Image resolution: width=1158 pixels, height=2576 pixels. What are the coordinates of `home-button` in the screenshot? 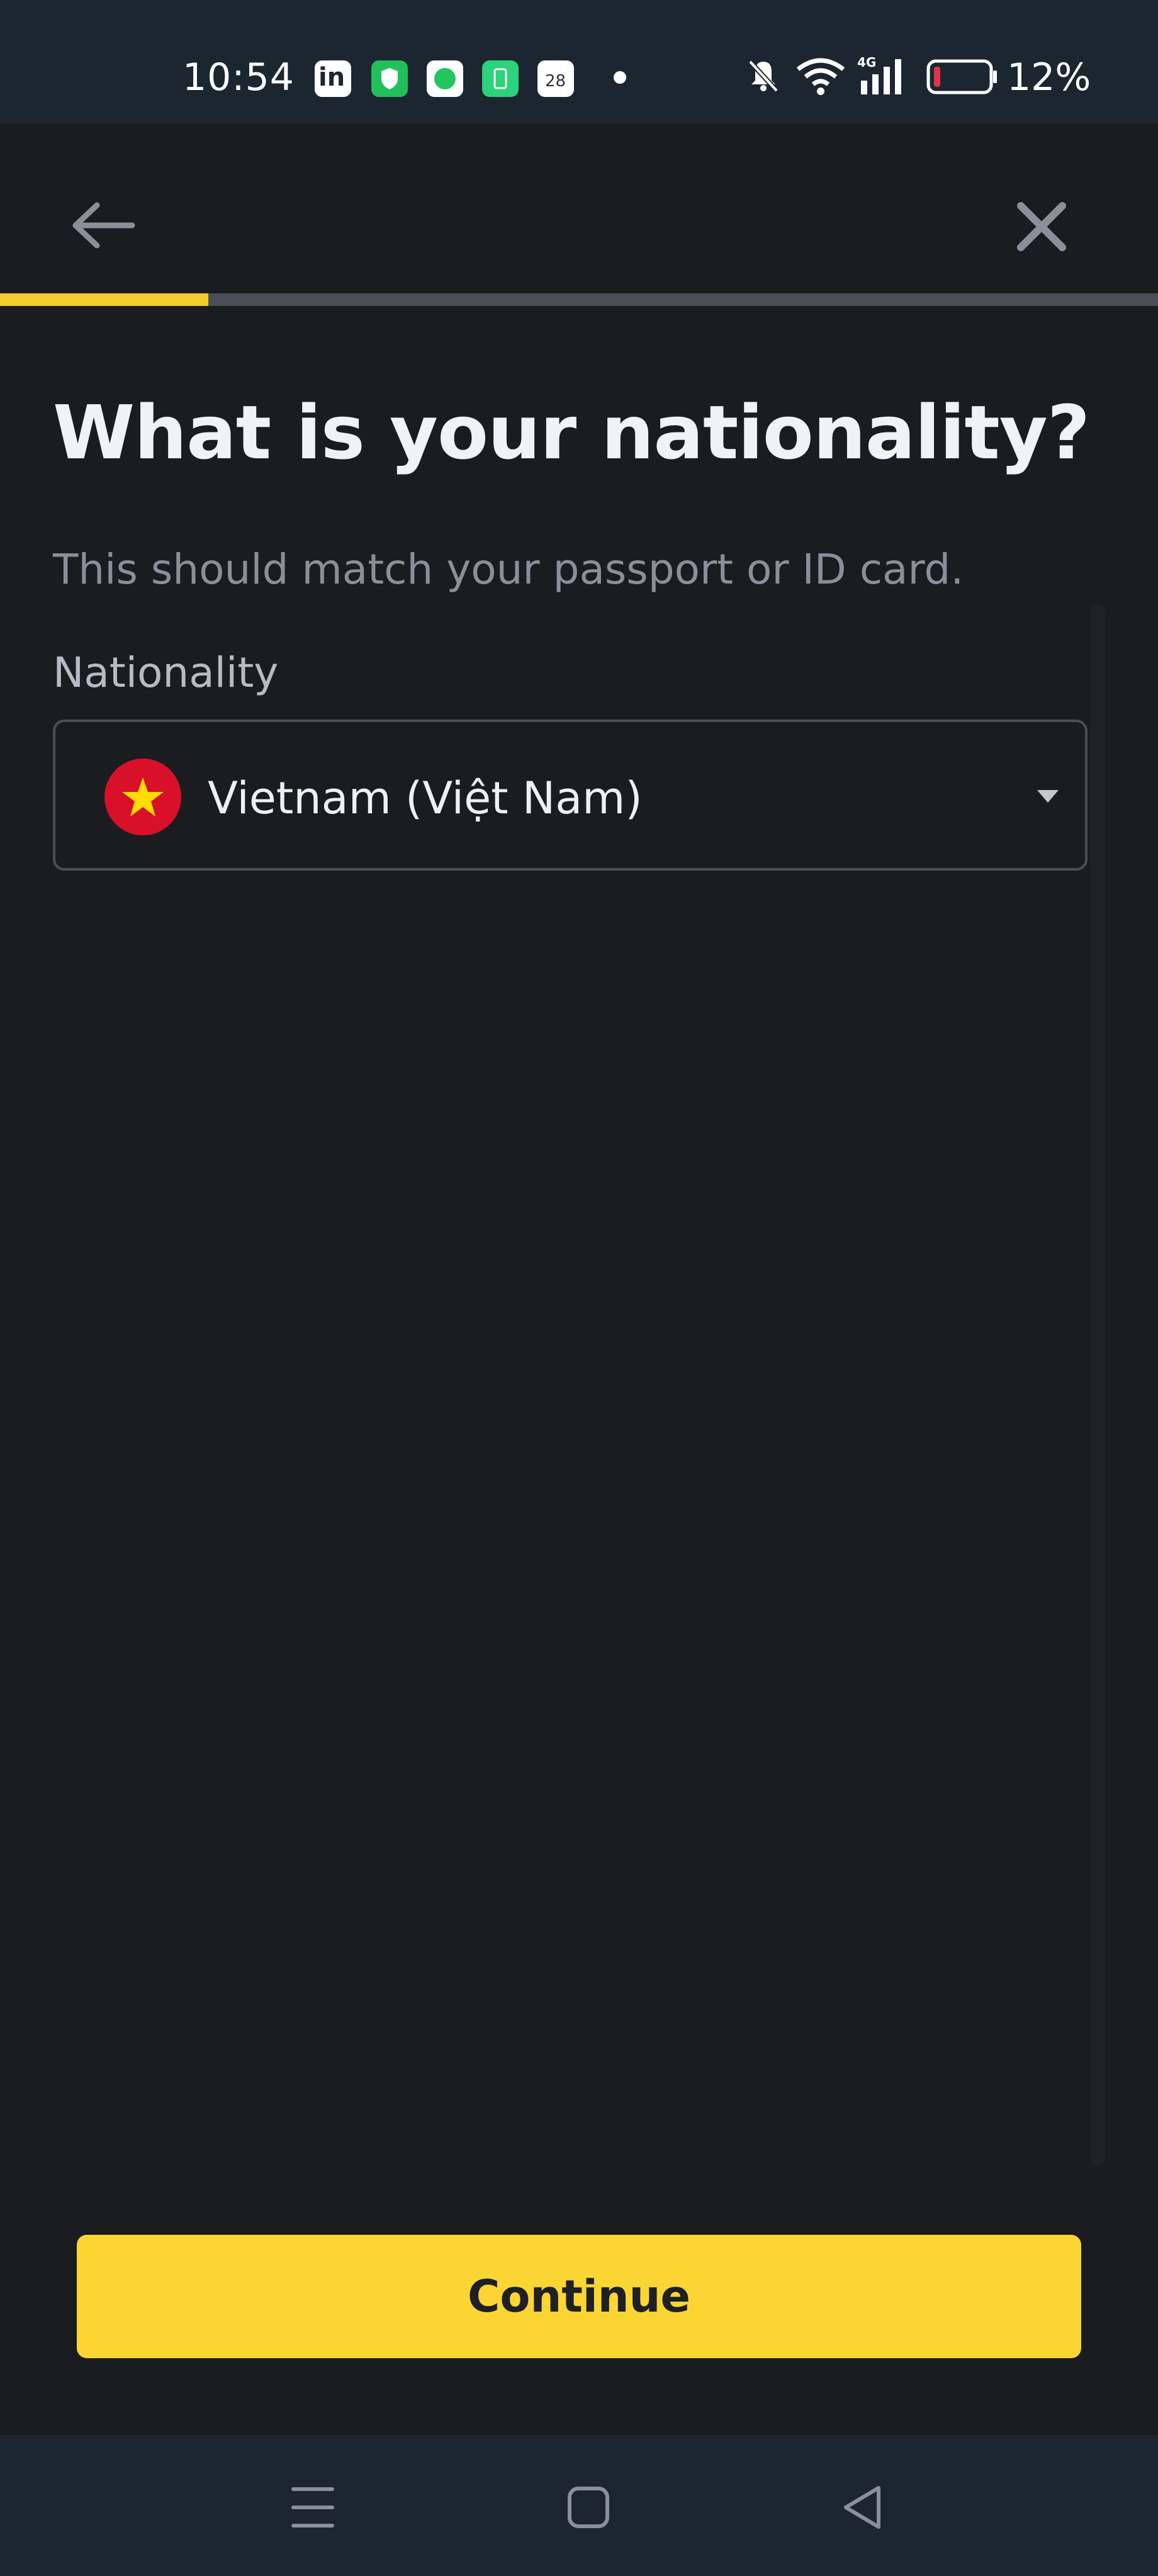 It's located at (588, 2507).